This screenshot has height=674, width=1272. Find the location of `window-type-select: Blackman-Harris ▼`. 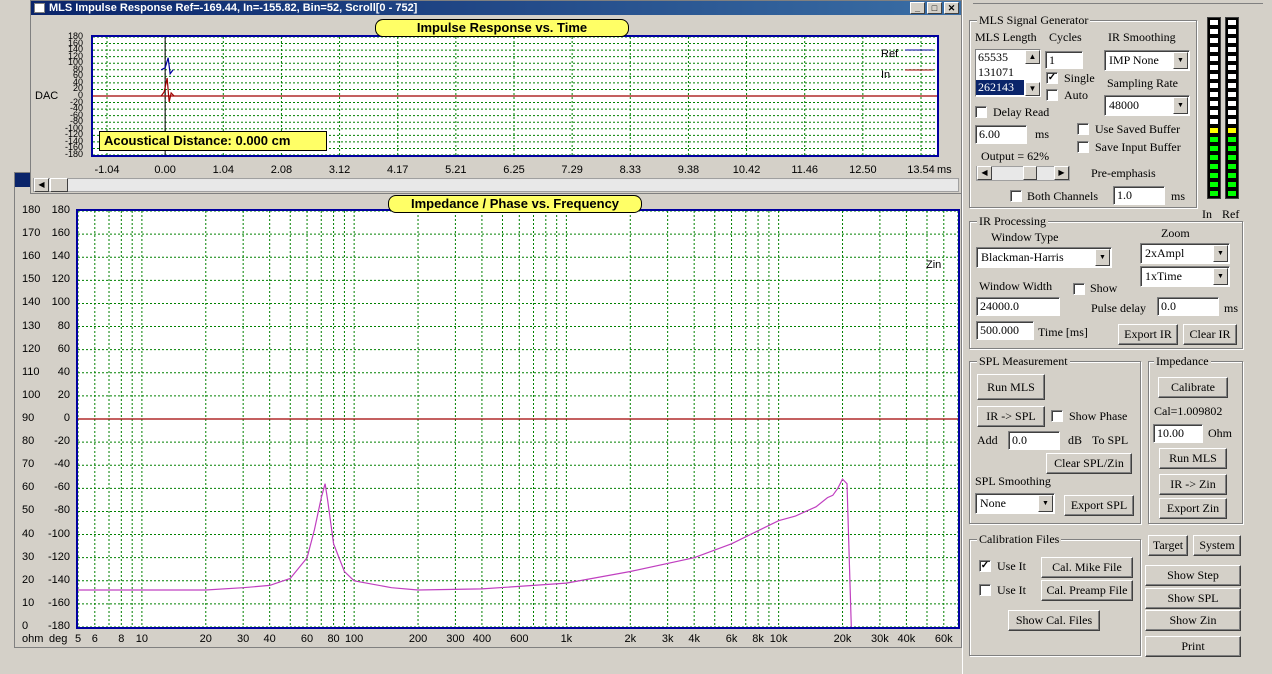

window-type-select: Blackman-Harris ▼ is located at coordinates (1044, 257).